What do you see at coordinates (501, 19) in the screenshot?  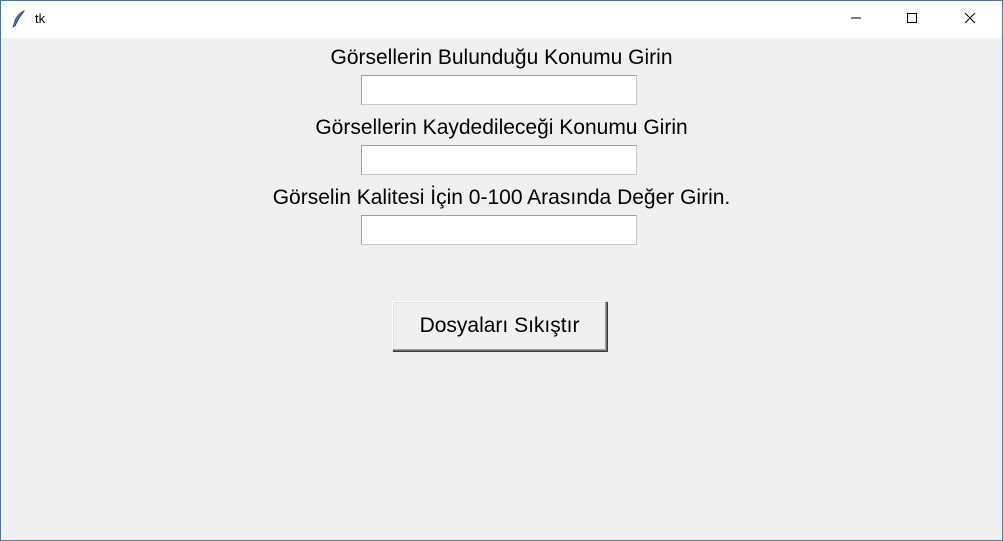 I see `title-bar: tk` at bounding box center [501, 19].